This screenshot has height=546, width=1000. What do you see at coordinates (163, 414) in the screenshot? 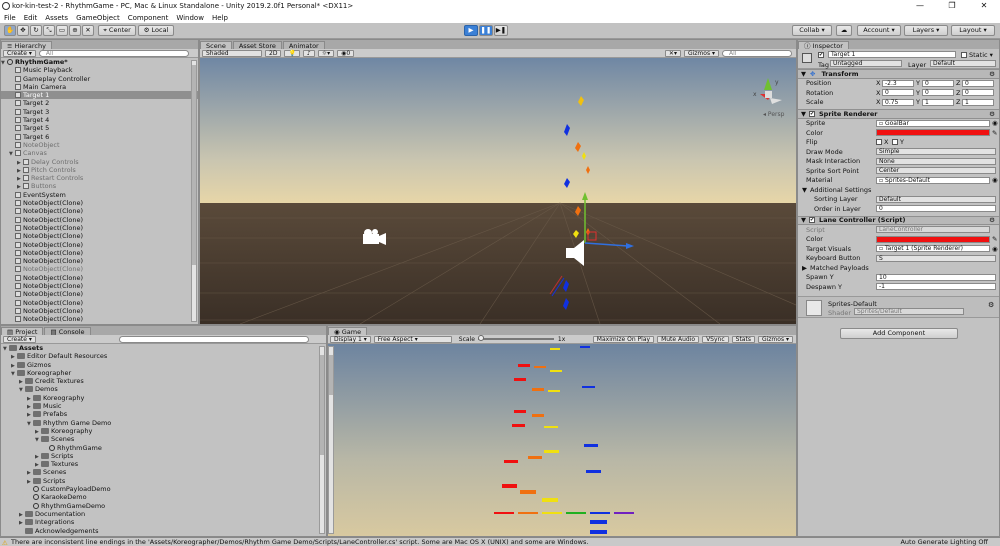
I see `project-item: ▶ Prefabs` at bounding box center [163, 414].